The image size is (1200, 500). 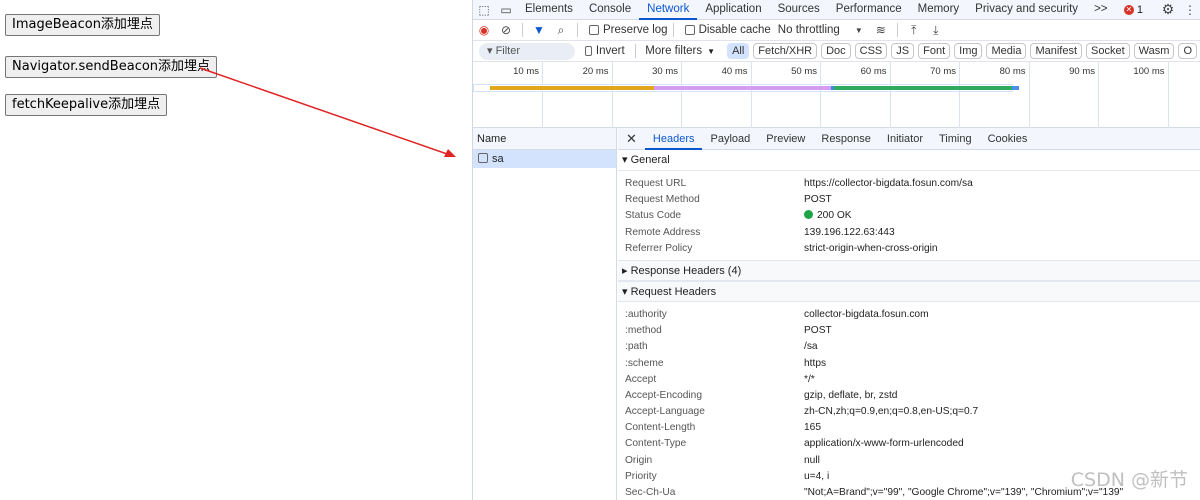 I want to click on clear-icon: ⊘, so click(x=506, y=30).